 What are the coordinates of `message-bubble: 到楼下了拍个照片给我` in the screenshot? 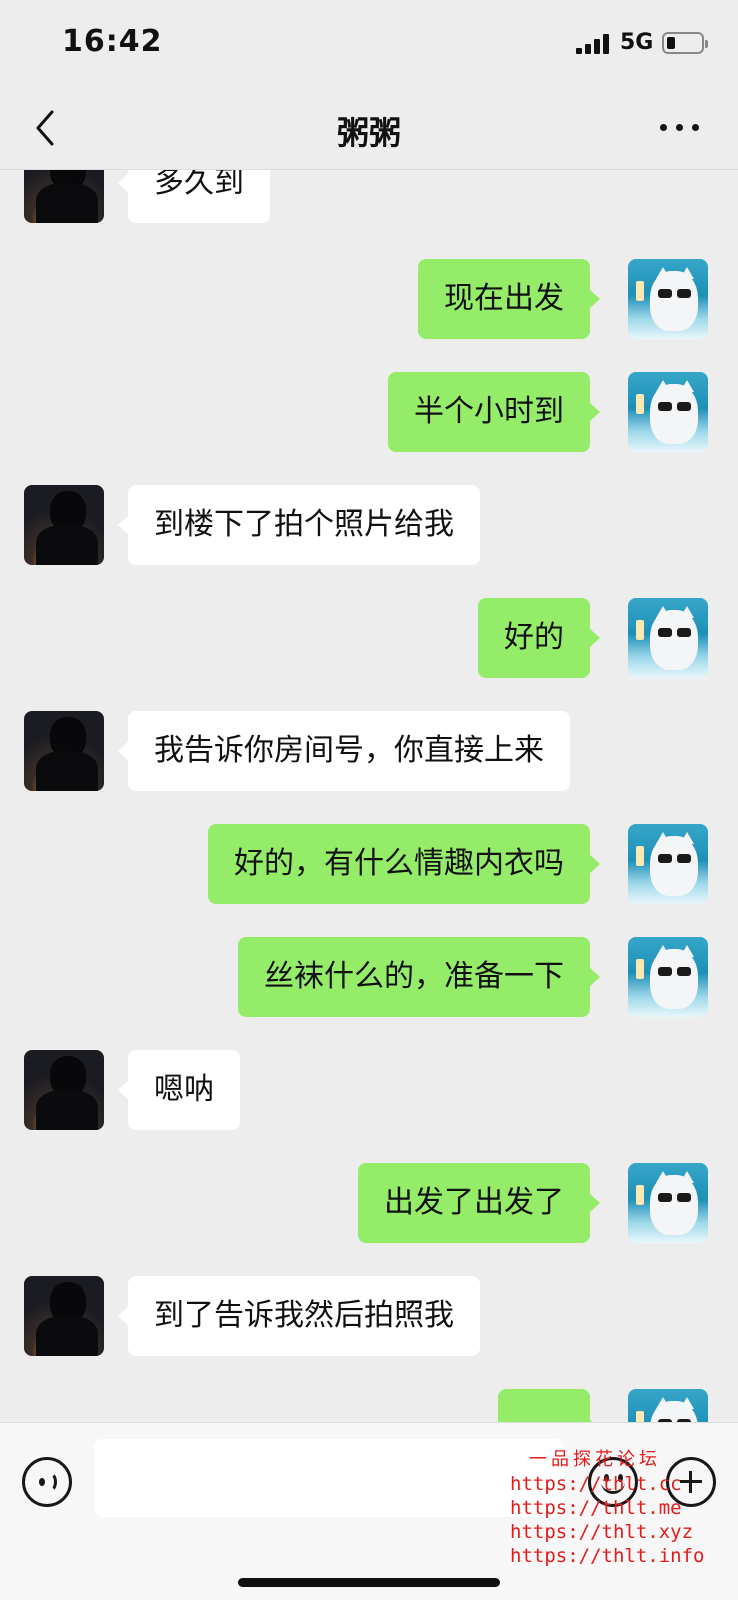 It's located at (299, 525).